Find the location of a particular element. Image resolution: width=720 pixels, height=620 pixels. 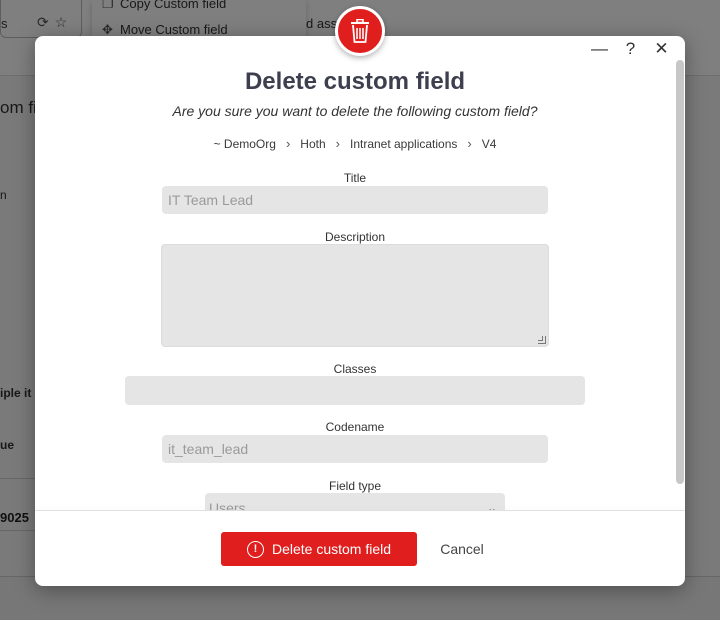

footer-divider is located at coordinates (360, 510).